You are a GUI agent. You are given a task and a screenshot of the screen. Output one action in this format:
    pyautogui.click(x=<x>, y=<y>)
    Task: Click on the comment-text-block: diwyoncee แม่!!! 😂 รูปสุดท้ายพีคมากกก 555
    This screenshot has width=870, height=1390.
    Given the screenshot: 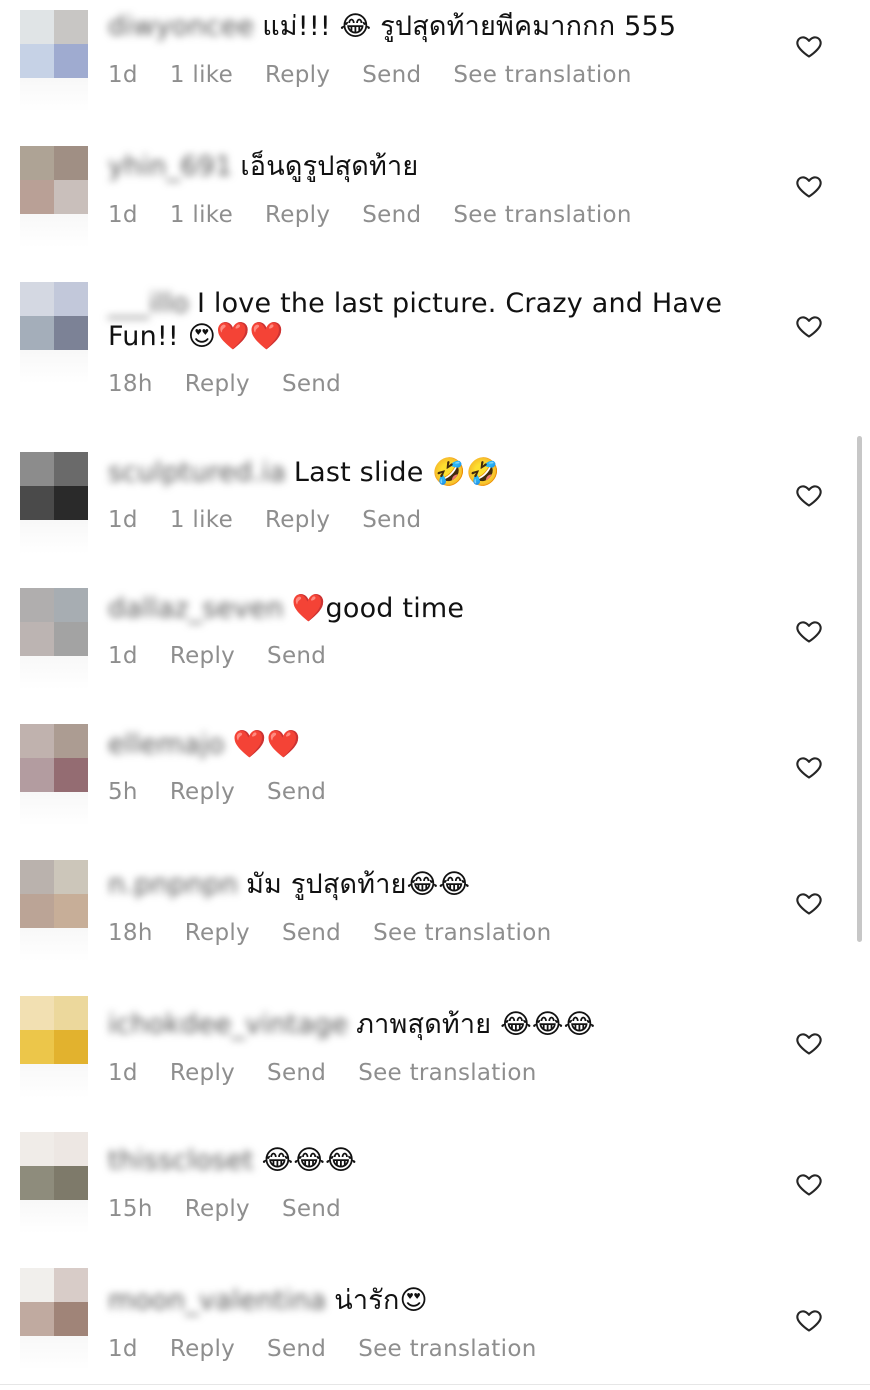 What is the action you would take?
    pyautogui.click(x=428, y=26)
    